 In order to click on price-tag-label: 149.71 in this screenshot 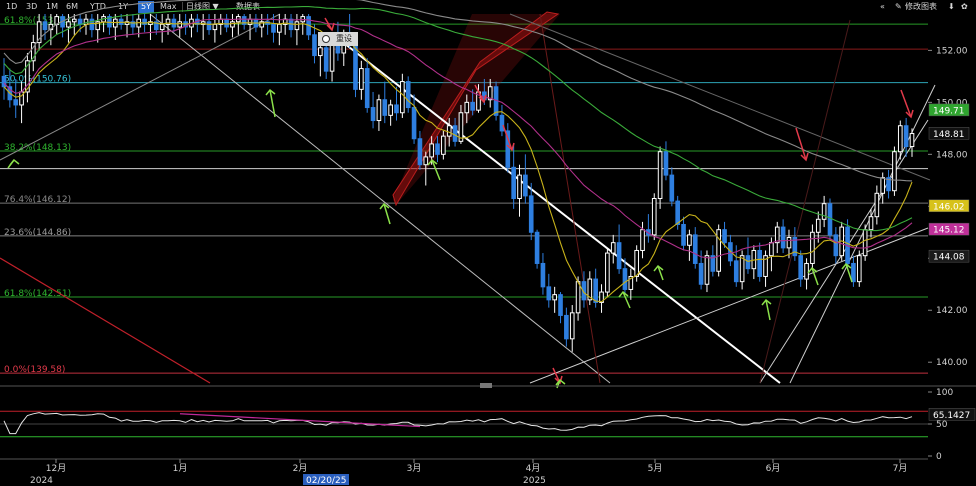, I will do `click(949, 111)`.